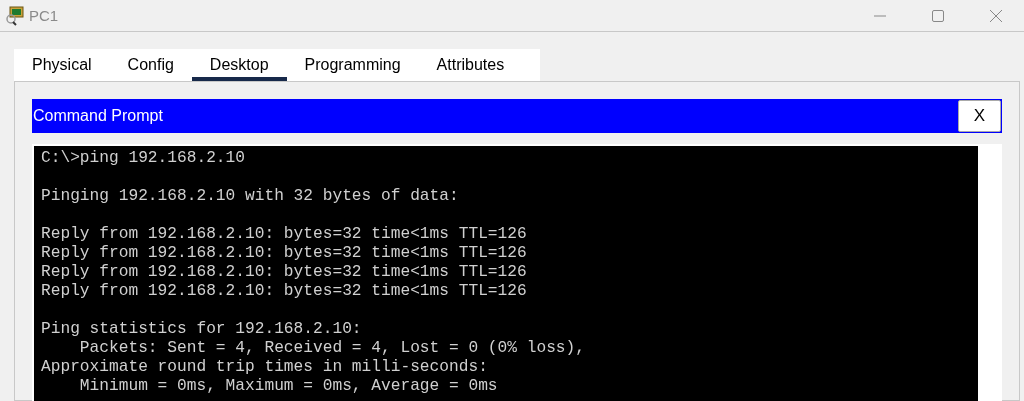 The width and height of the screenshot is (1024, 401). I want to click on window-title: PC1, so click(44, 15).